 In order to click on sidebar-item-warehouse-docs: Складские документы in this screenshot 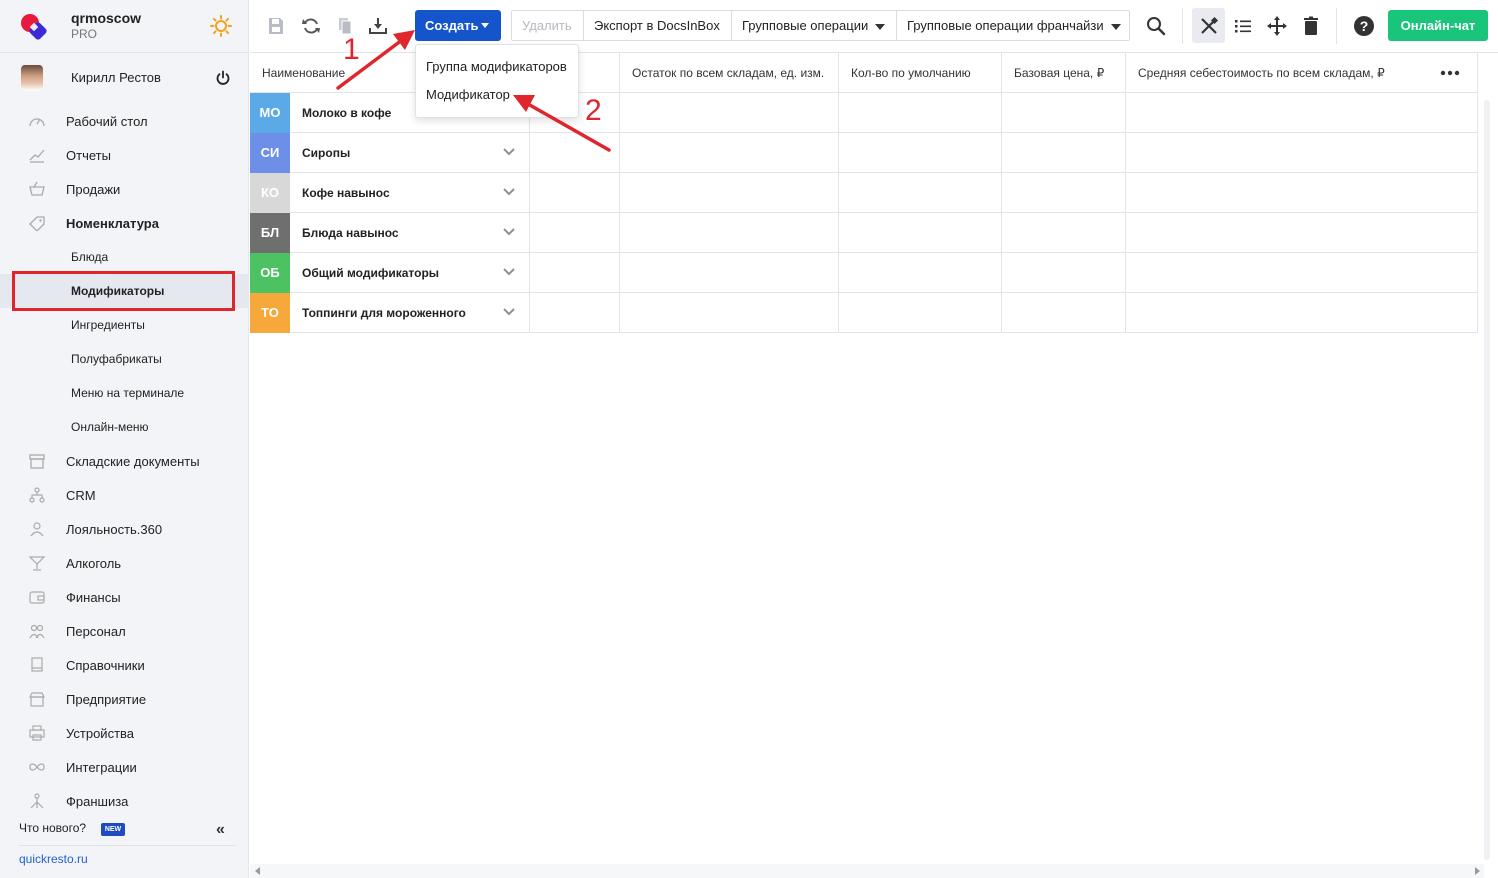, I will do `click(124, 461)`.